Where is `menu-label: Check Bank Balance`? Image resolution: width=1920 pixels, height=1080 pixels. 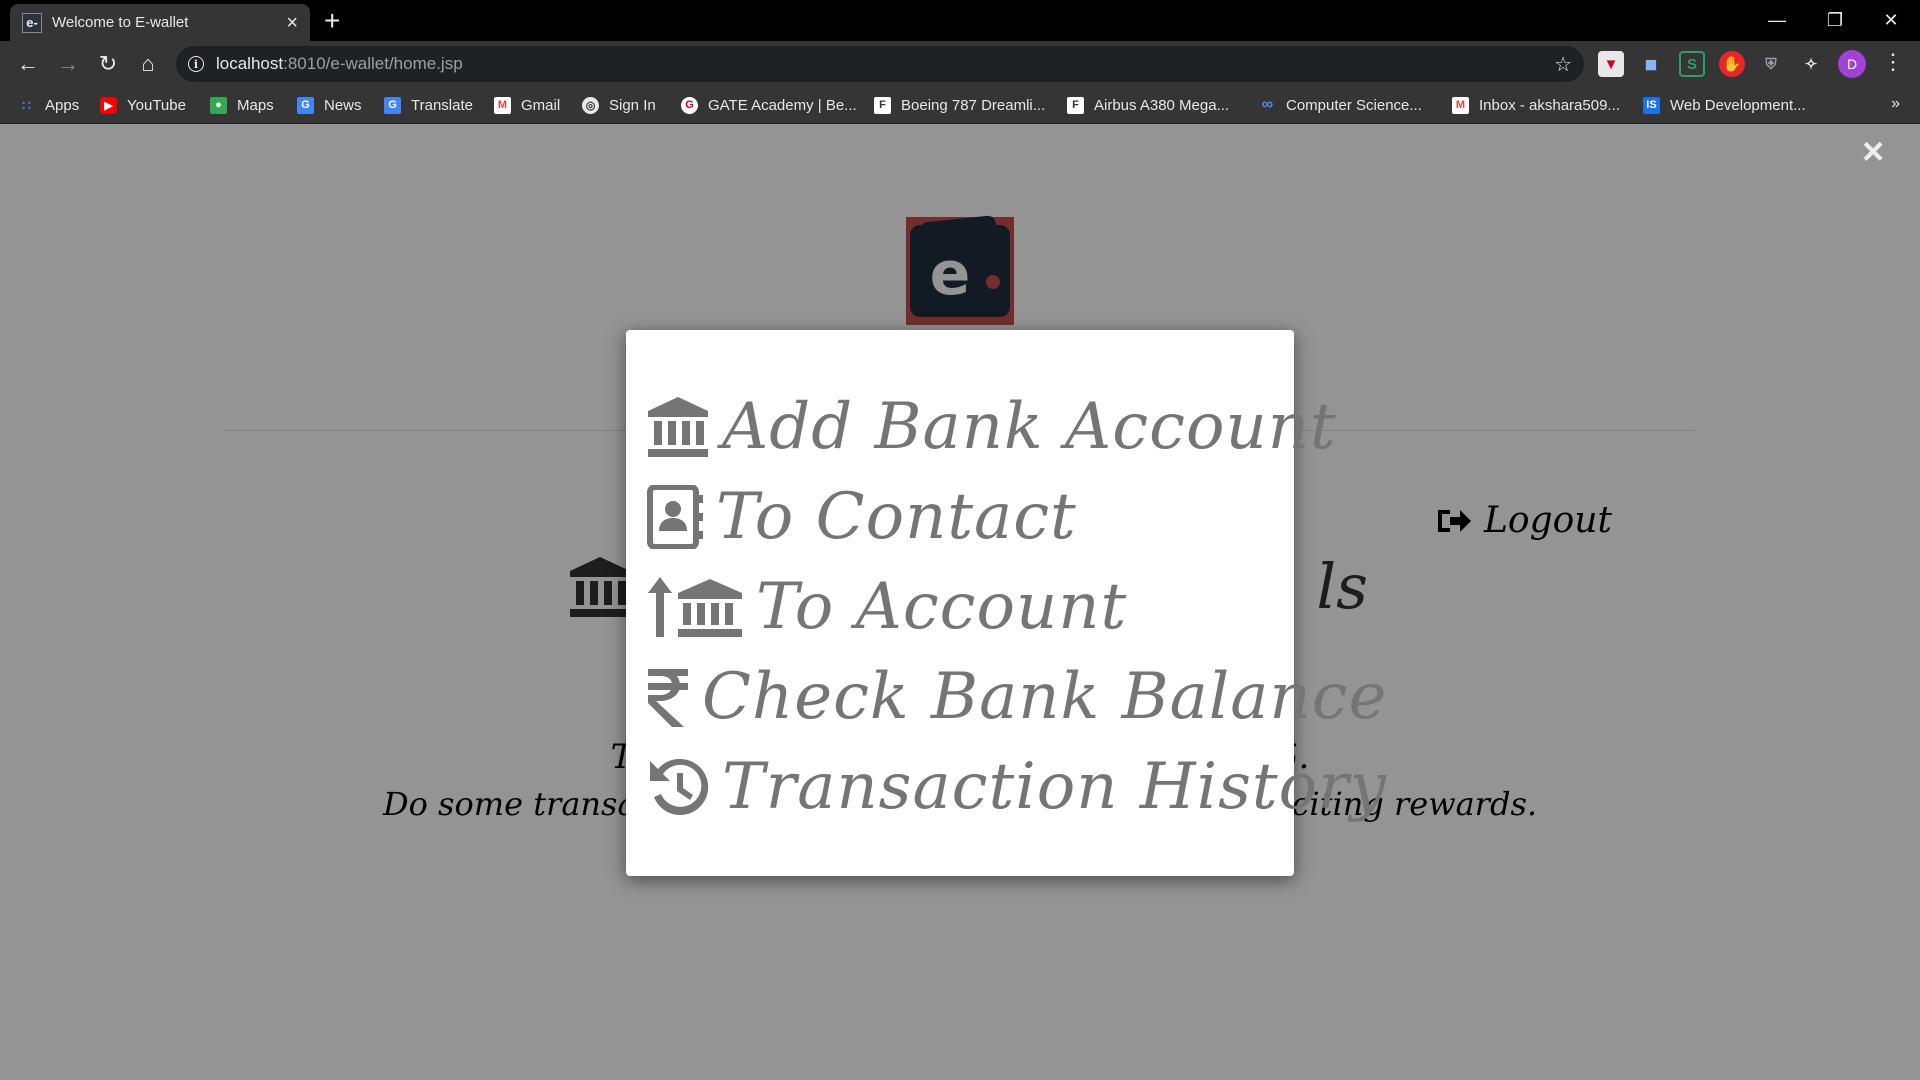
menu-label: Check Bank Balance is located at coordinates (1045, 697).